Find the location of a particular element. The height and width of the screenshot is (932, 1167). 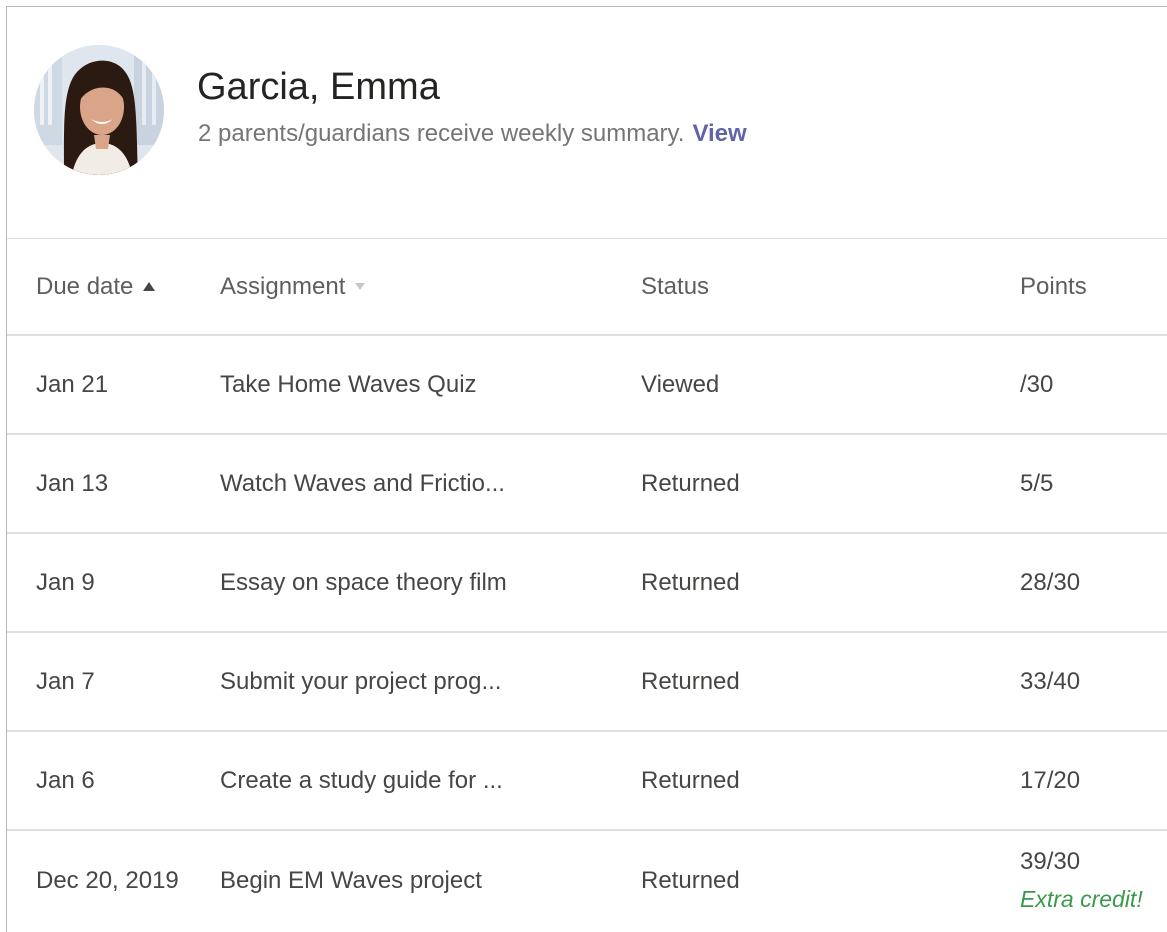

column-header-status: Status is located at coordinates (675, 286).